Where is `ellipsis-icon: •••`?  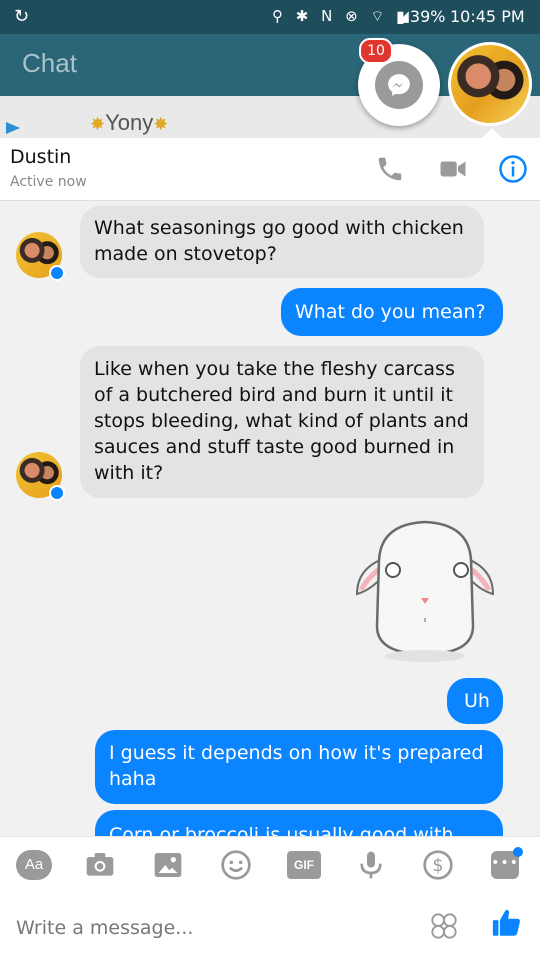 ellipsis-icon: ••• is located at coordinates (505, 863).